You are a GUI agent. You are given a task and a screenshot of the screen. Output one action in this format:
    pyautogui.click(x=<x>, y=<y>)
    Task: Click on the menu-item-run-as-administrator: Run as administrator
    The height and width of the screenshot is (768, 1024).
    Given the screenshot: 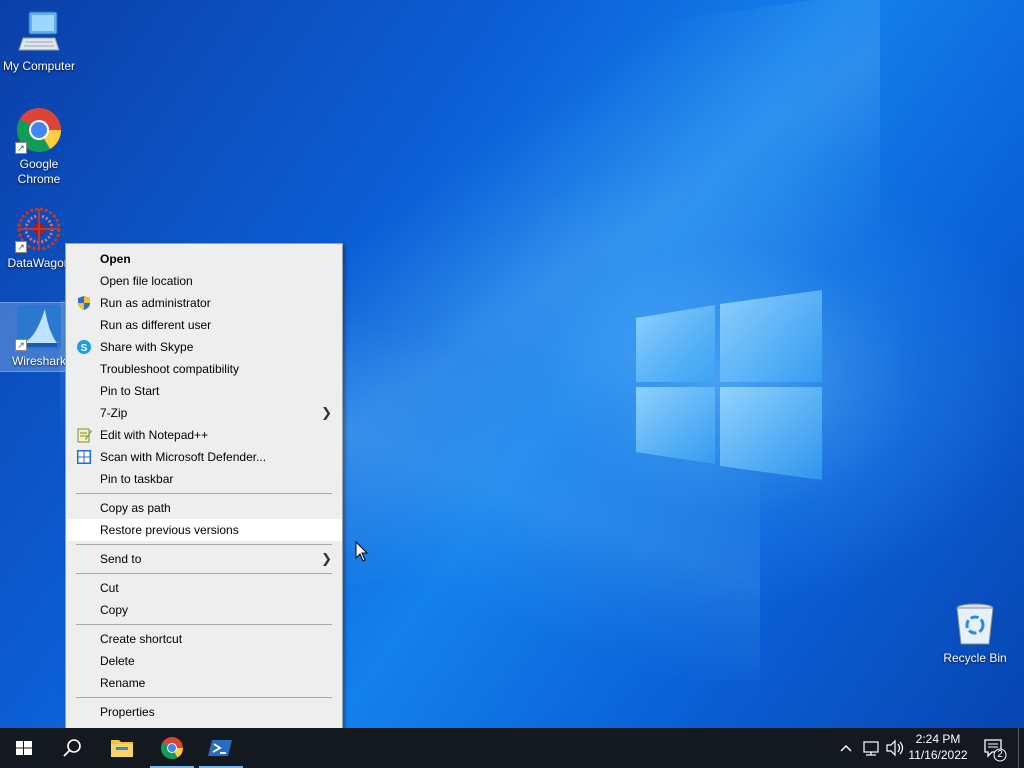 What is the action you would take?
    pyautogui.click(x=204, y=303)
    